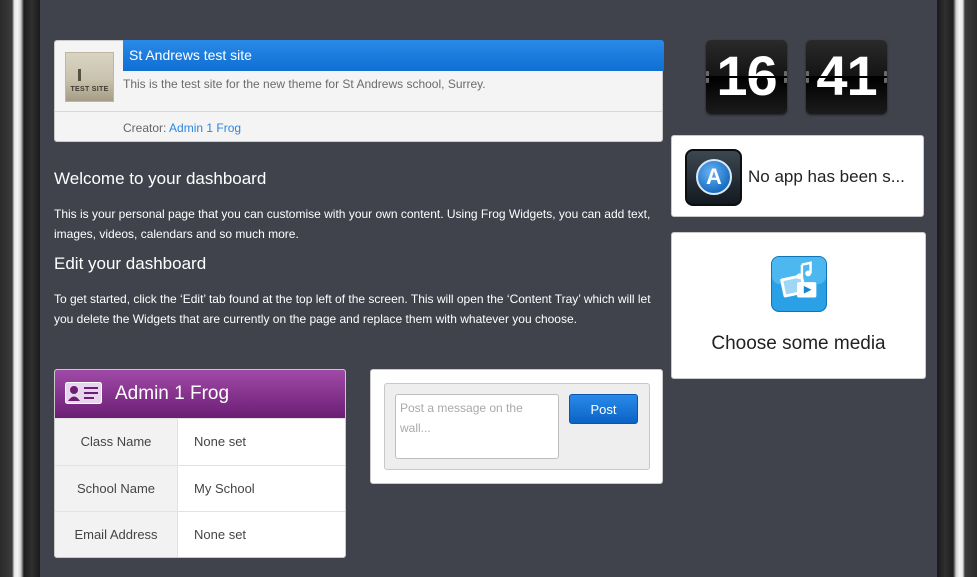  Describe the element at coordinates (603, 409) in the screenshot. I see `post-button: Post` at that location.